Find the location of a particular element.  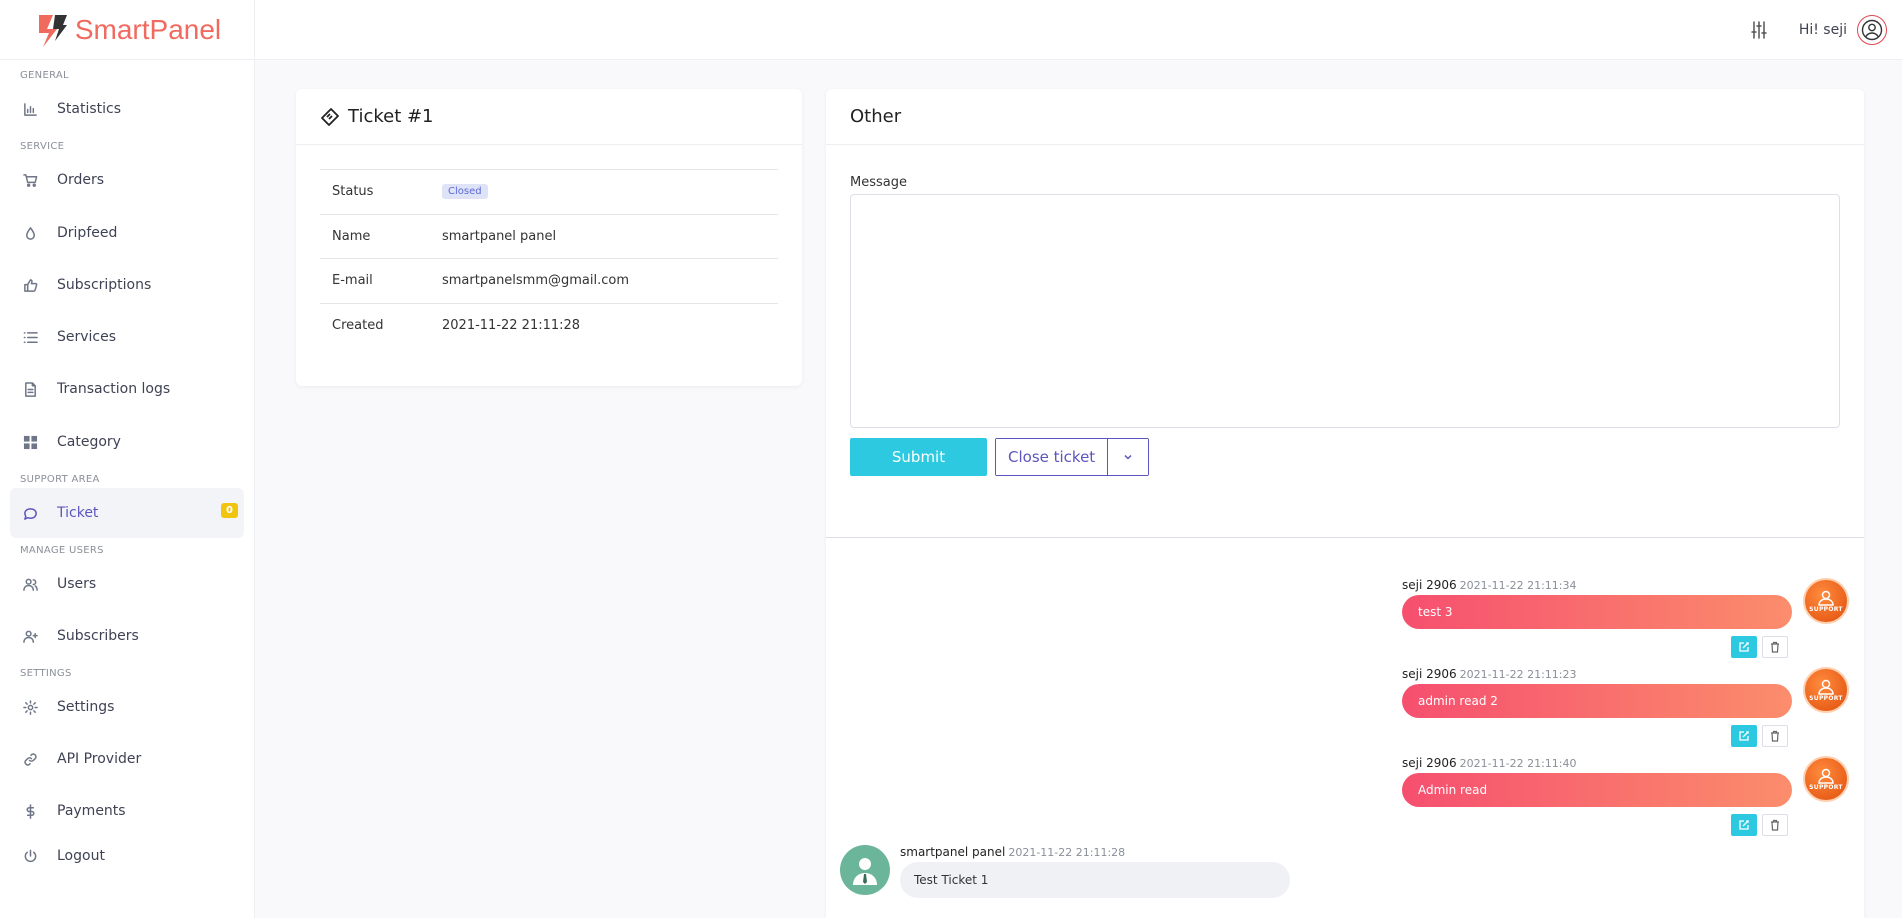

brand-name: SmartPanel is located at coordinates (148, 29).